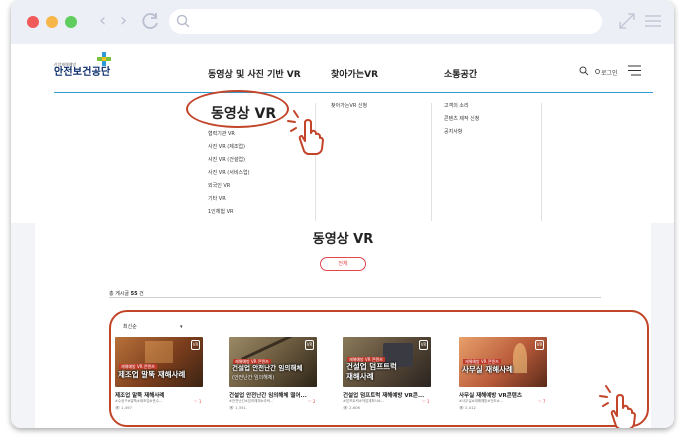 The image size is (685, 437). I want to click on nav-visiting-vr: 찾아가는VR, so click(354, 73).